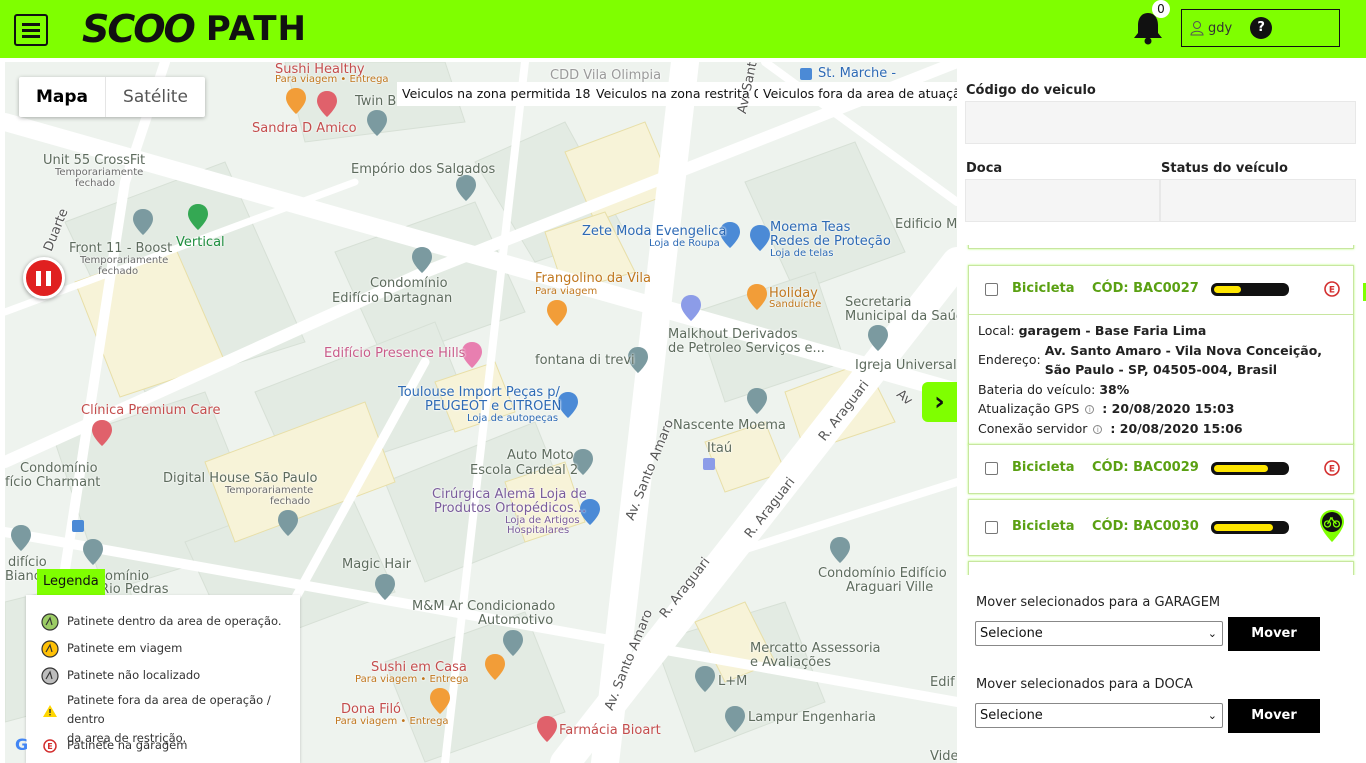 The height and width of the screenshot is (763, 1366). Describe the element at coordinates (1176, 428) in the screenshot. I see `server-value: : 20/08/2020 15:06` at that location.